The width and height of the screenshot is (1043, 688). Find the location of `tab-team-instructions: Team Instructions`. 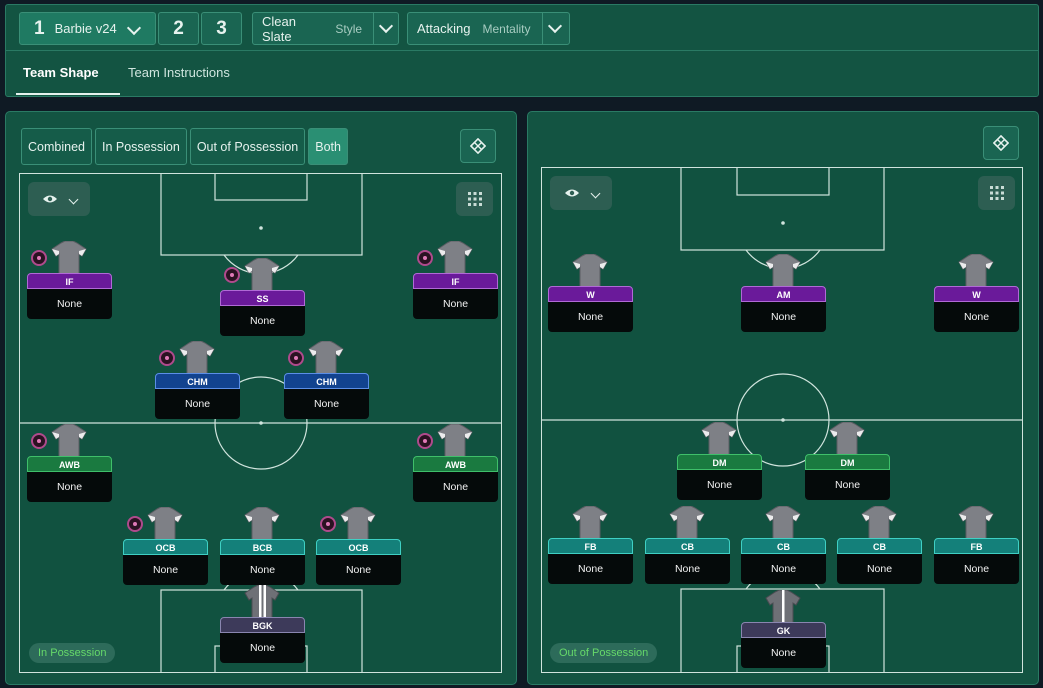

tab-team-instructions: Team Instructions is located at coordinates (179, 72).